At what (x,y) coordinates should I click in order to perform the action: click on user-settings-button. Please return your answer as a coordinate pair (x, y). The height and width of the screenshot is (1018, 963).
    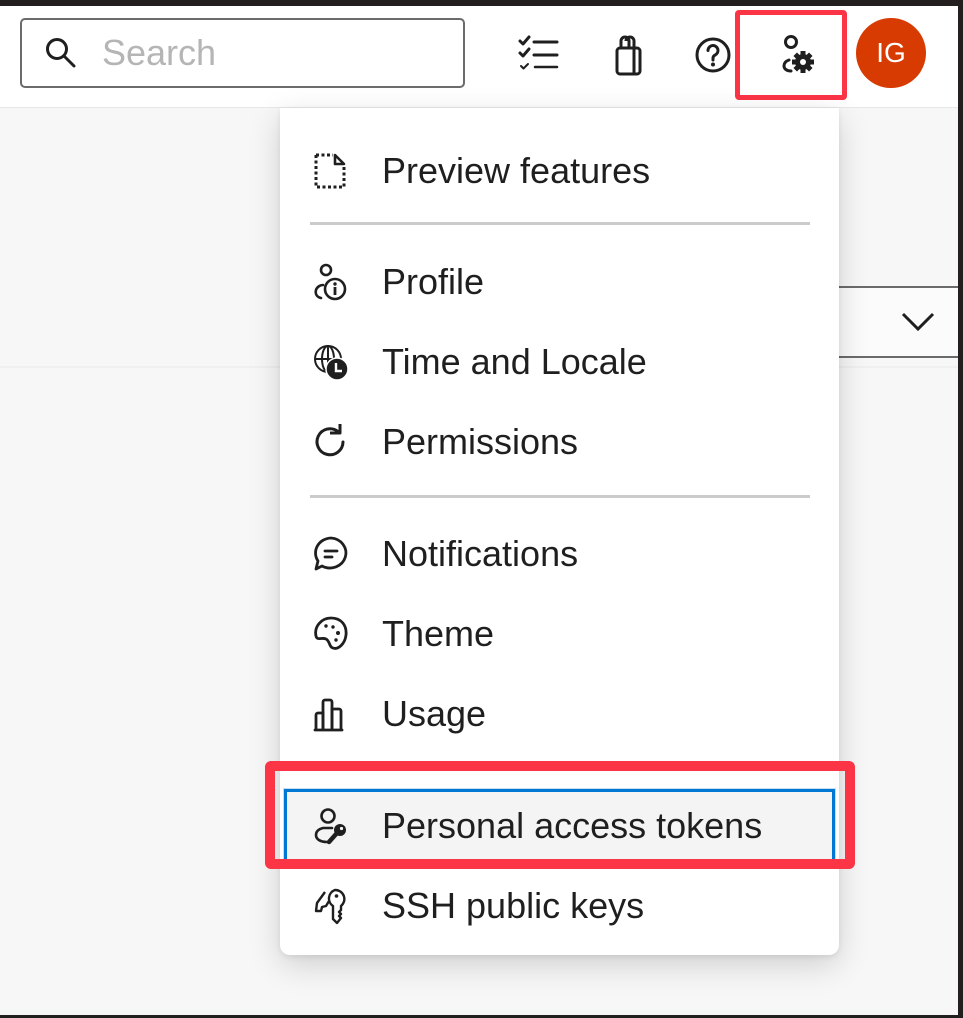
    Looking at the image, I should click on (794, 55).